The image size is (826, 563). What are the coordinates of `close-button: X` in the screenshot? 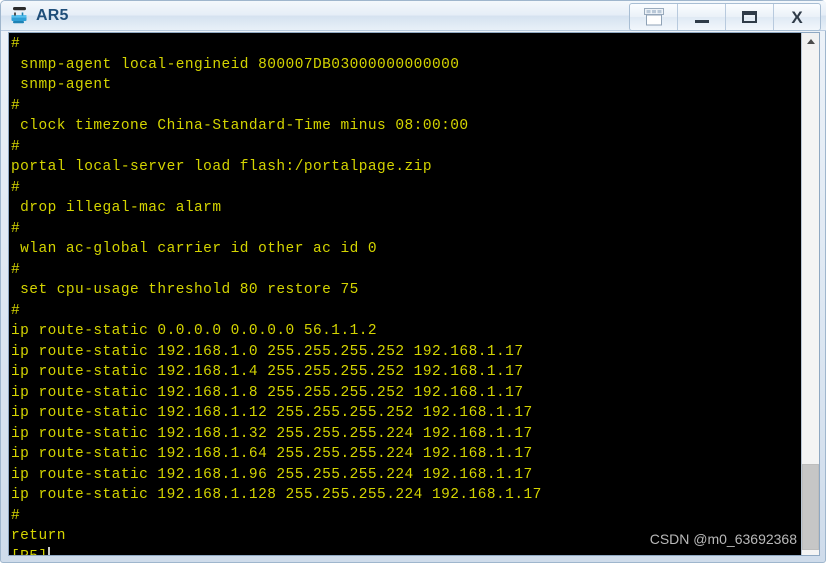 It's located at (797, 17).